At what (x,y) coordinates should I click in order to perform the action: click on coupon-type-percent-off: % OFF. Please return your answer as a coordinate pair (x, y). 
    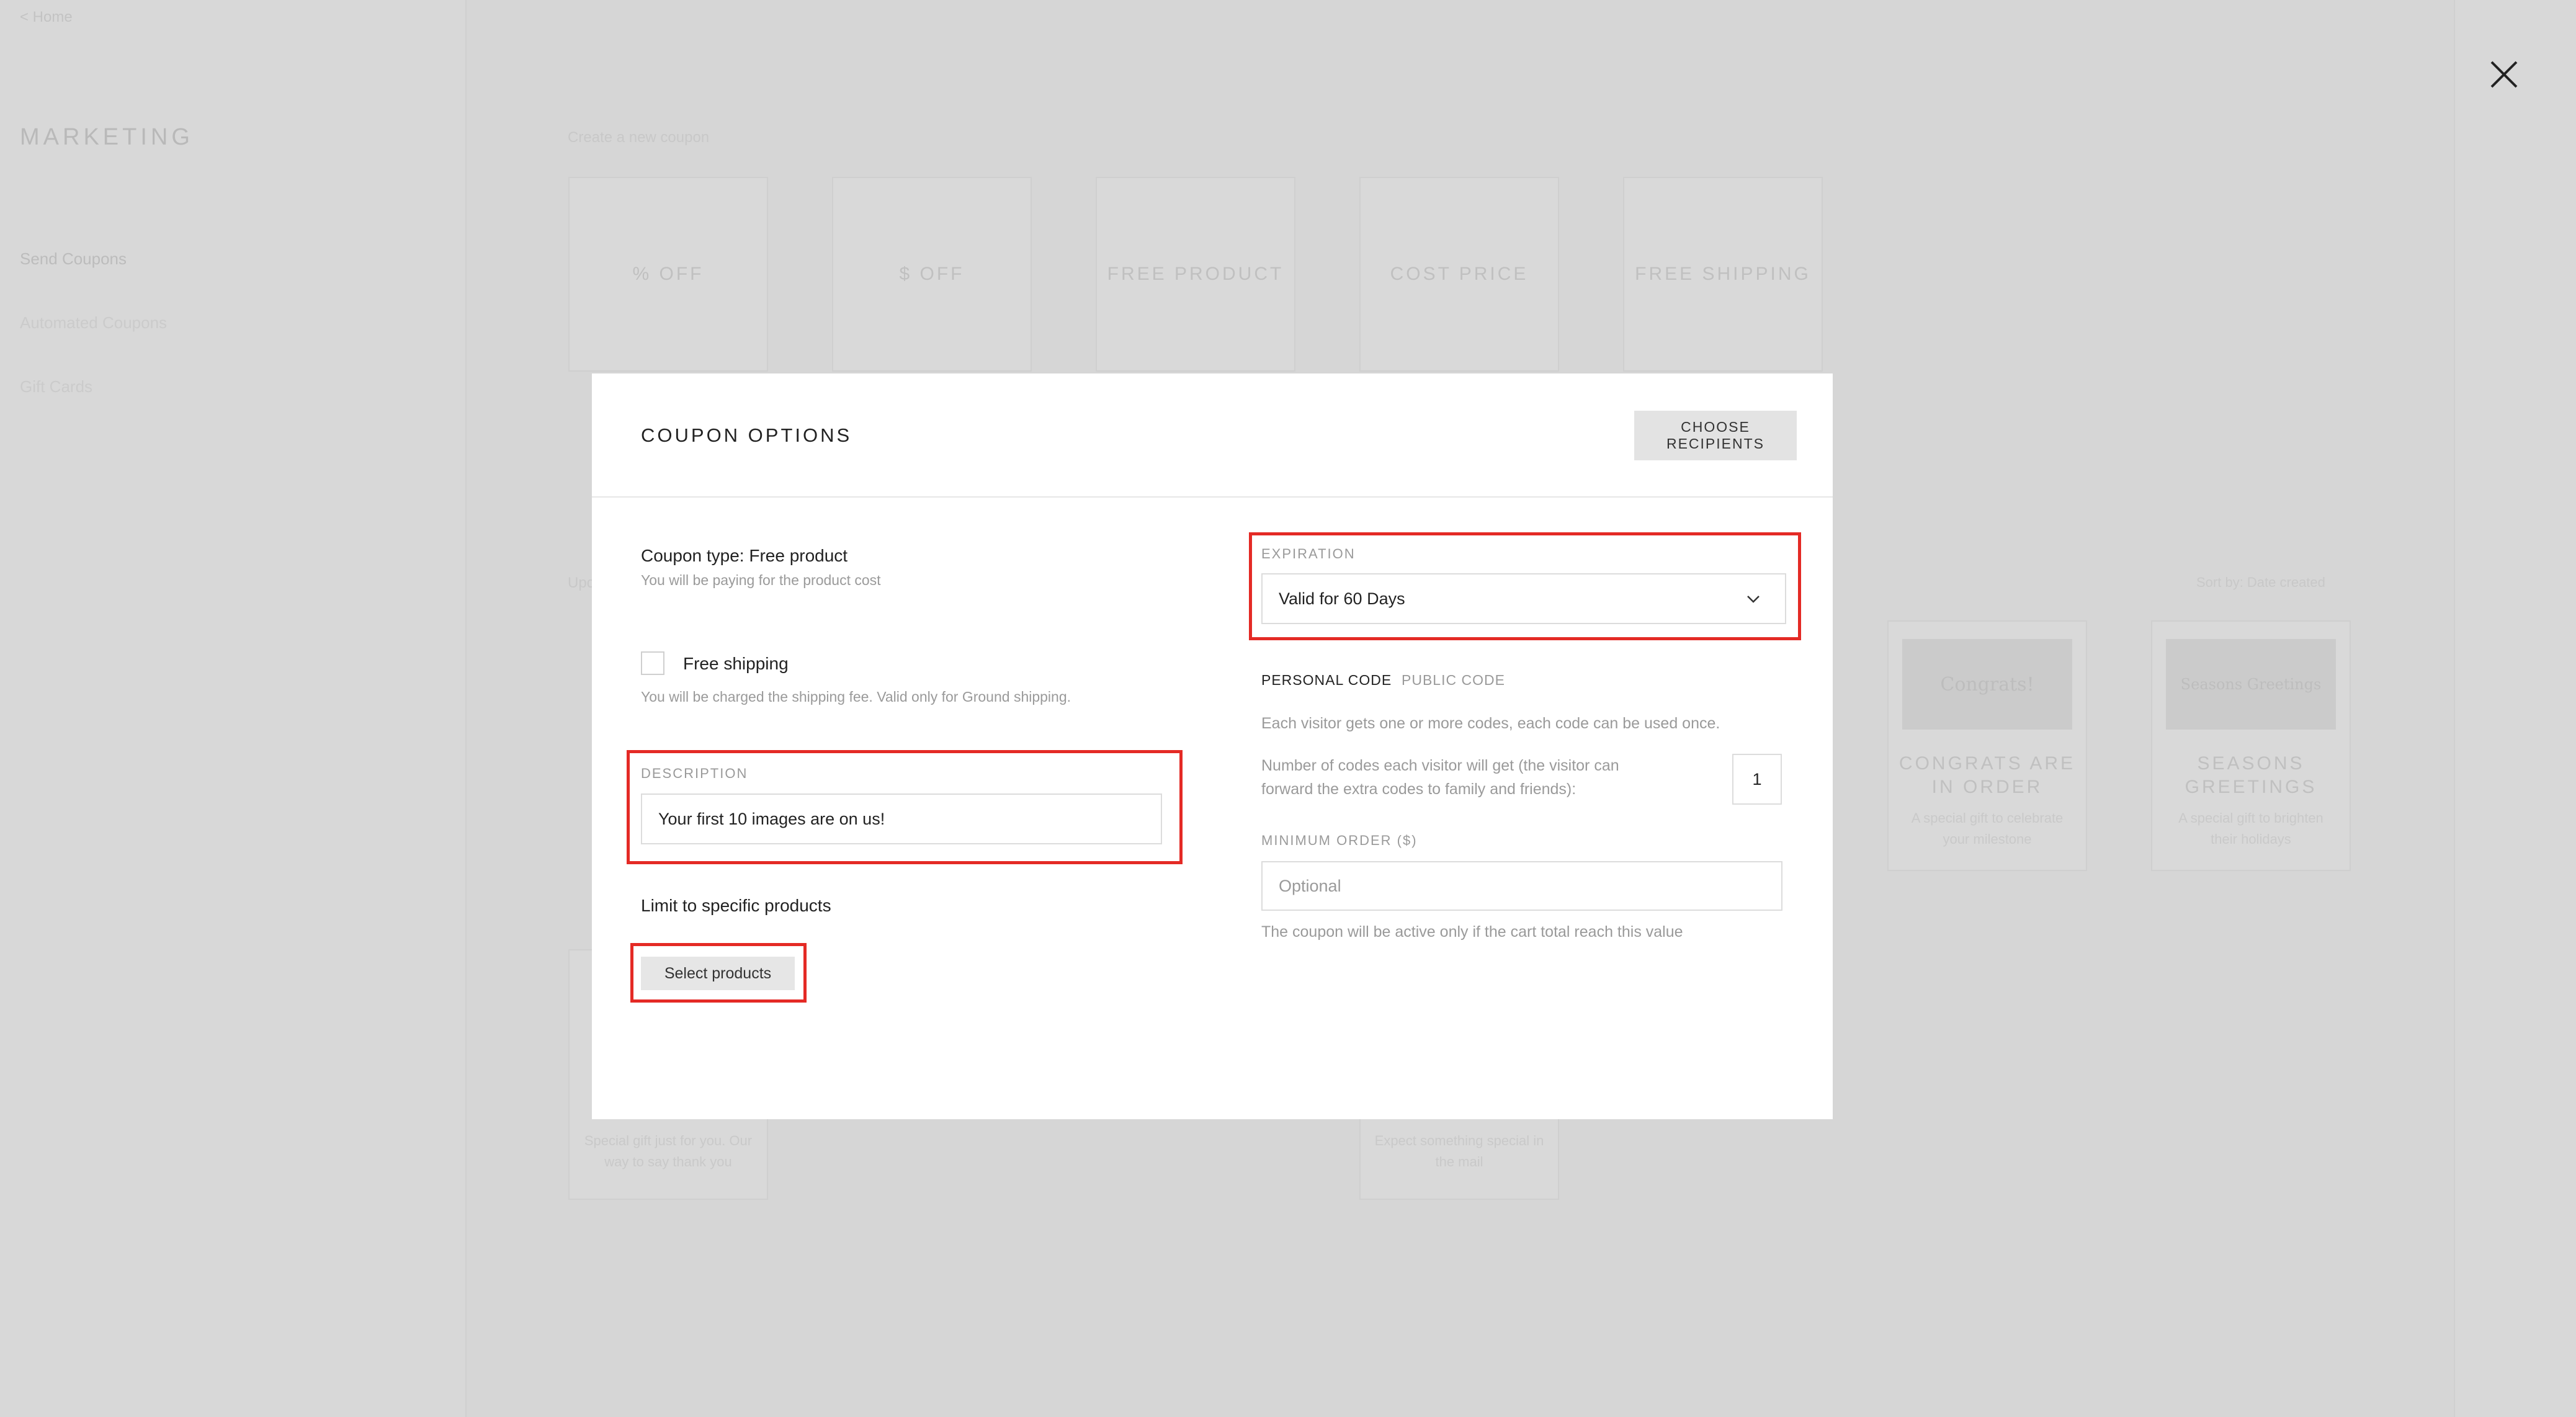
    Looking at the image, I should click on (668, 274).